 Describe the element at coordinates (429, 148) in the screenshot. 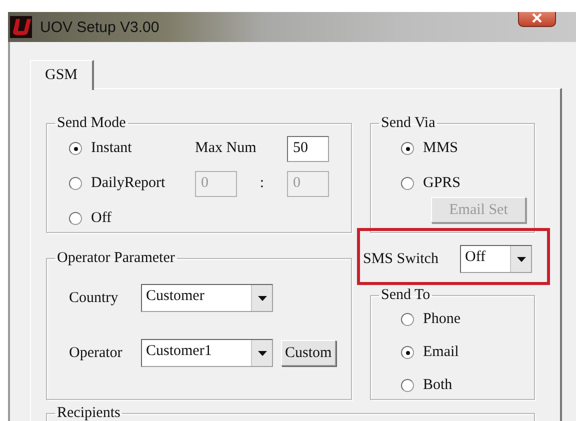

I see `radio-option: MMS` at that location.